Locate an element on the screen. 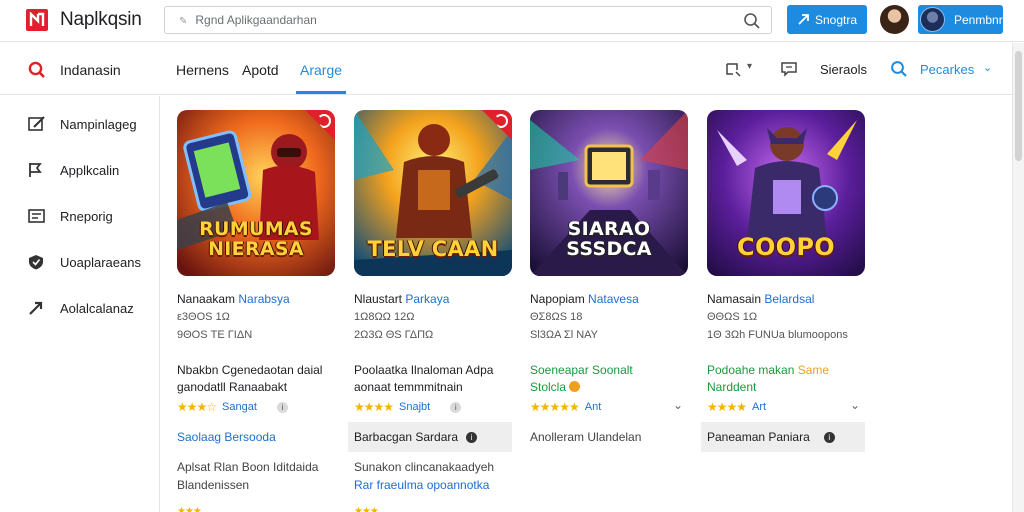 The image size is (1024, 512). meta-line: 1Θ 3Ωh FUNUa blumoopons is located at coordinates (777, 335).